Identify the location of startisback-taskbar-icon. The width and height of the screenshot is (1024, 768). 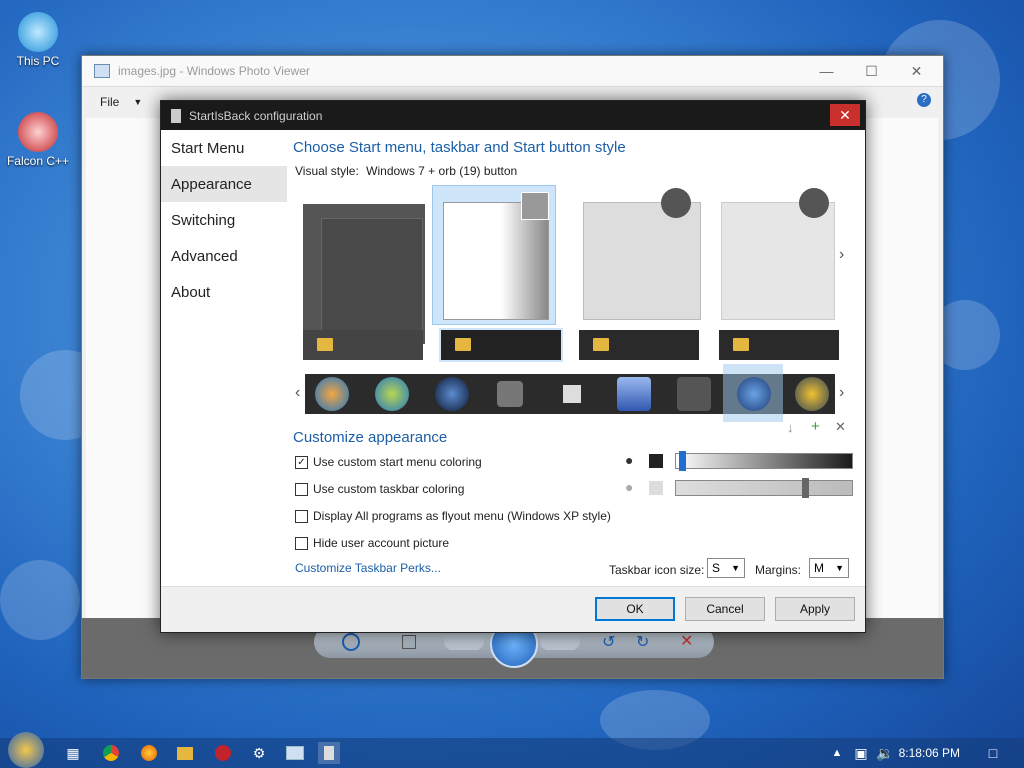
(329, 753).